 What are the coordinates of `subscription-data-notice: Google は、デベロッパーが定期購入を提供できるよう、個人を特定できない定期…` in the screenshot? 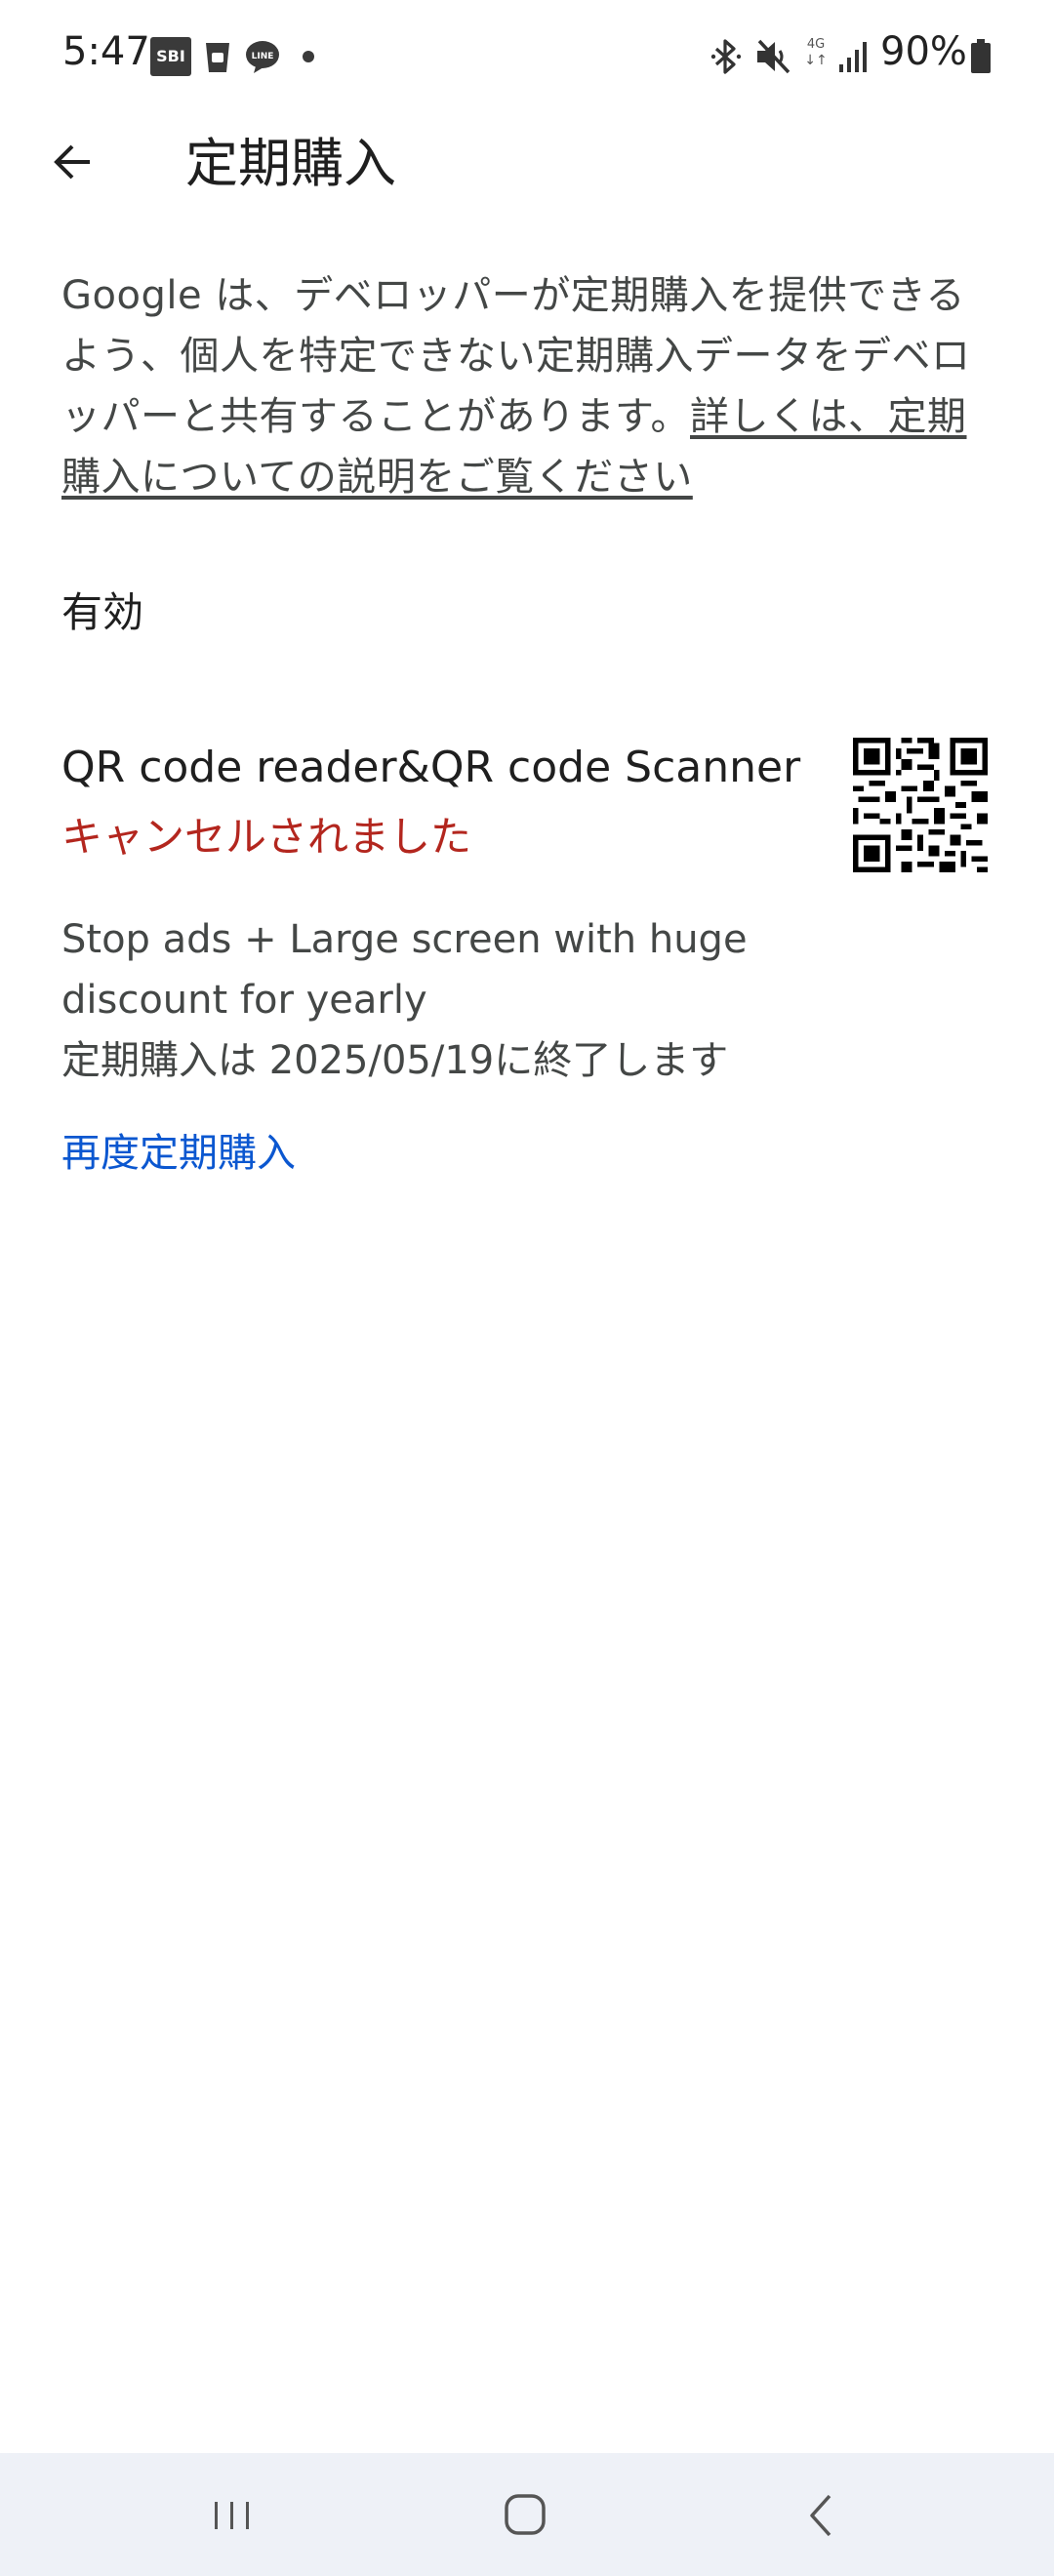 It's located at (529, 386).